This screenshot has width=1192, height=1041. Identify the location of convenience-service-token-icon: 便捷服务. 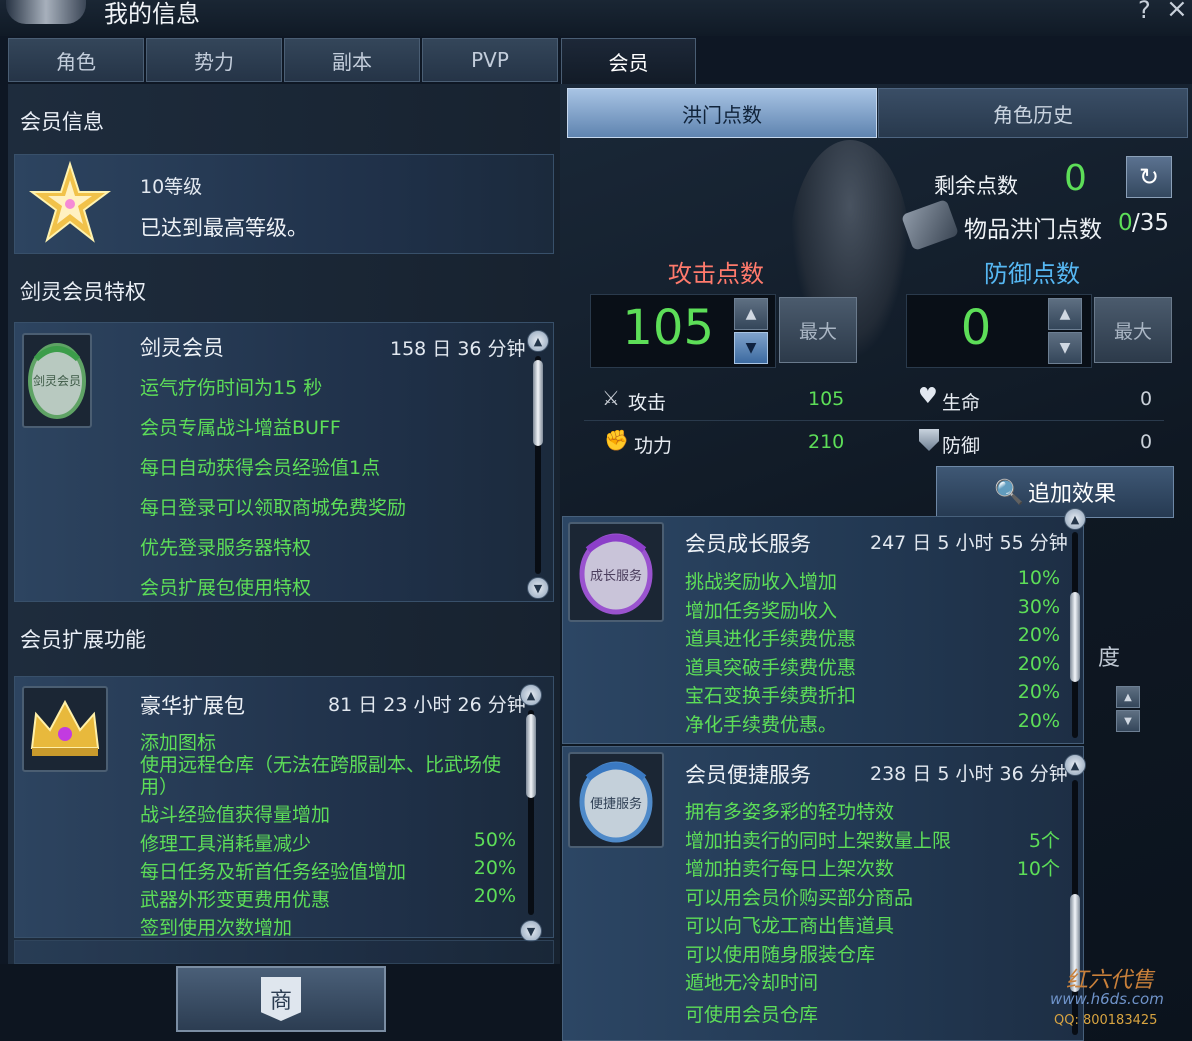
(616, 800).